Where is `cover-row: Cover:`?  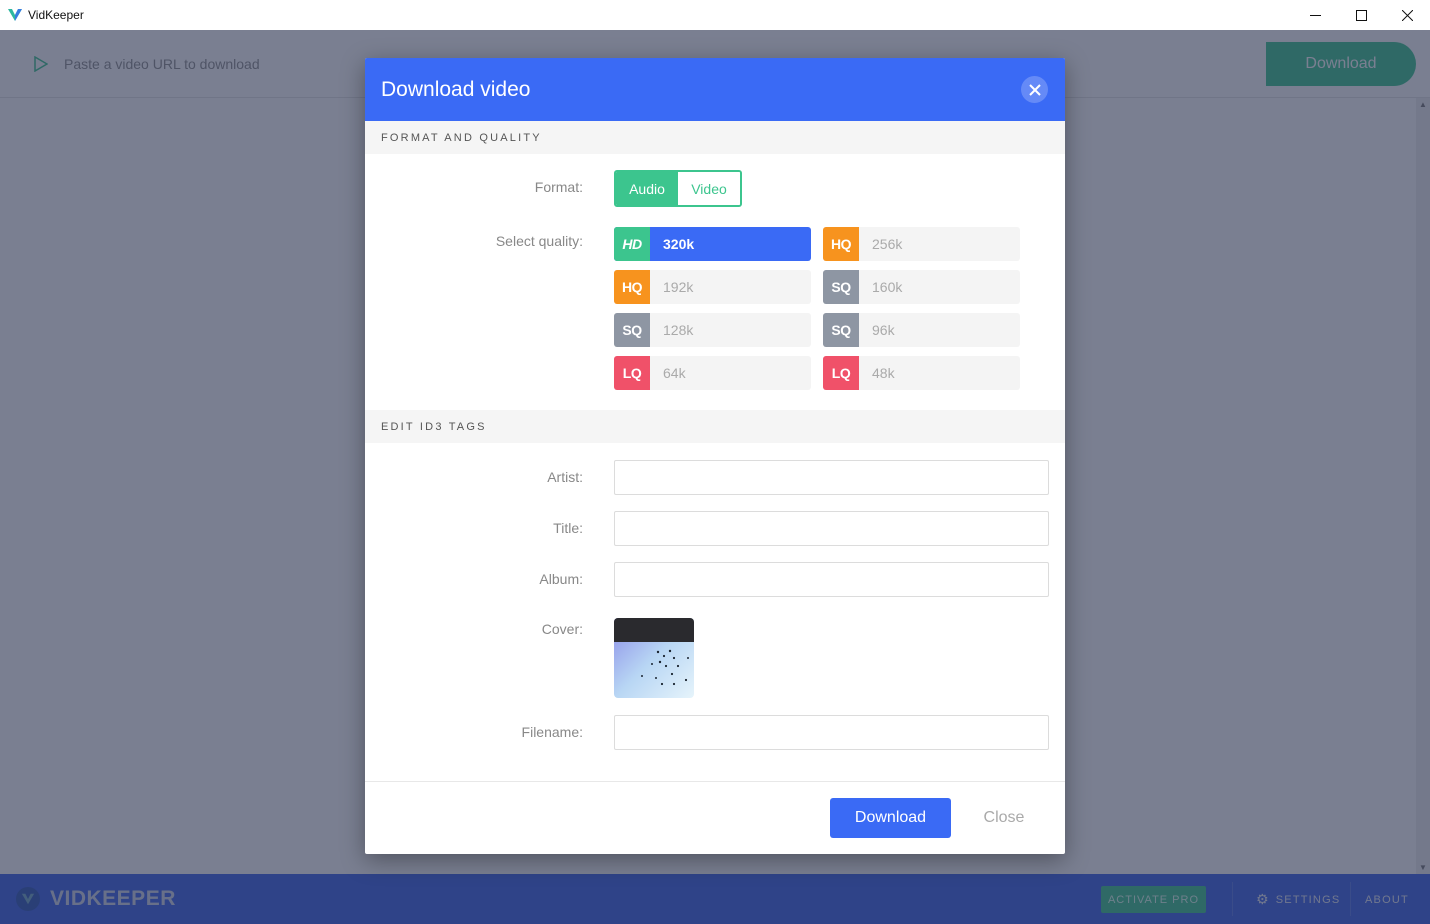 cover-row: Cover: is located at coordinates (715, 631).